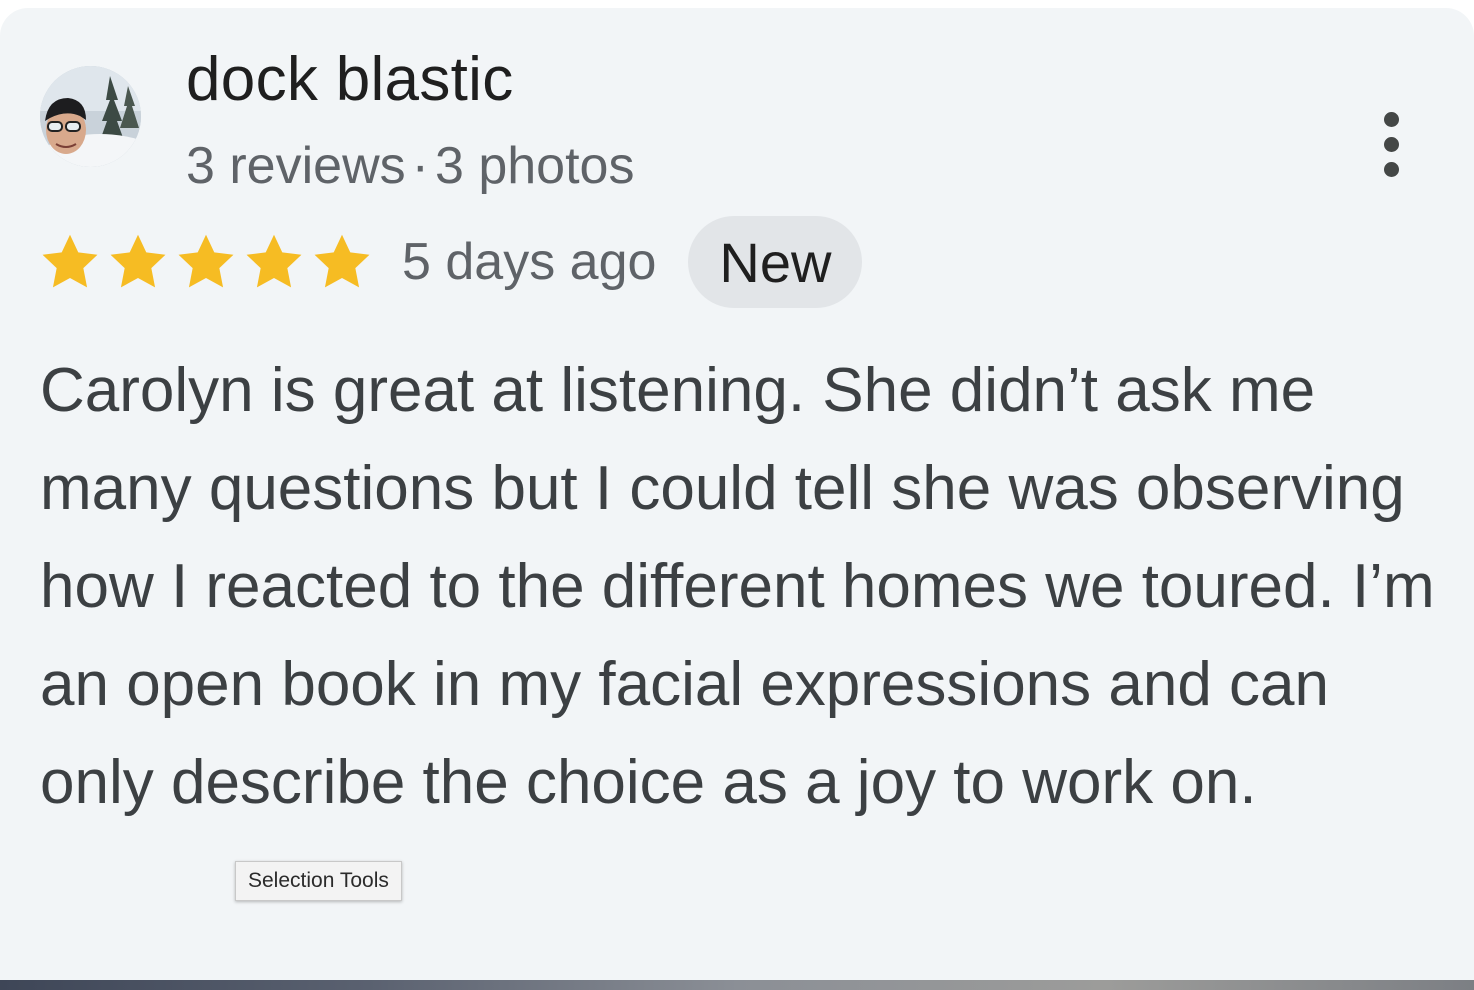  I want to click on reviewer-name: dock blastic, so click(350, 80).